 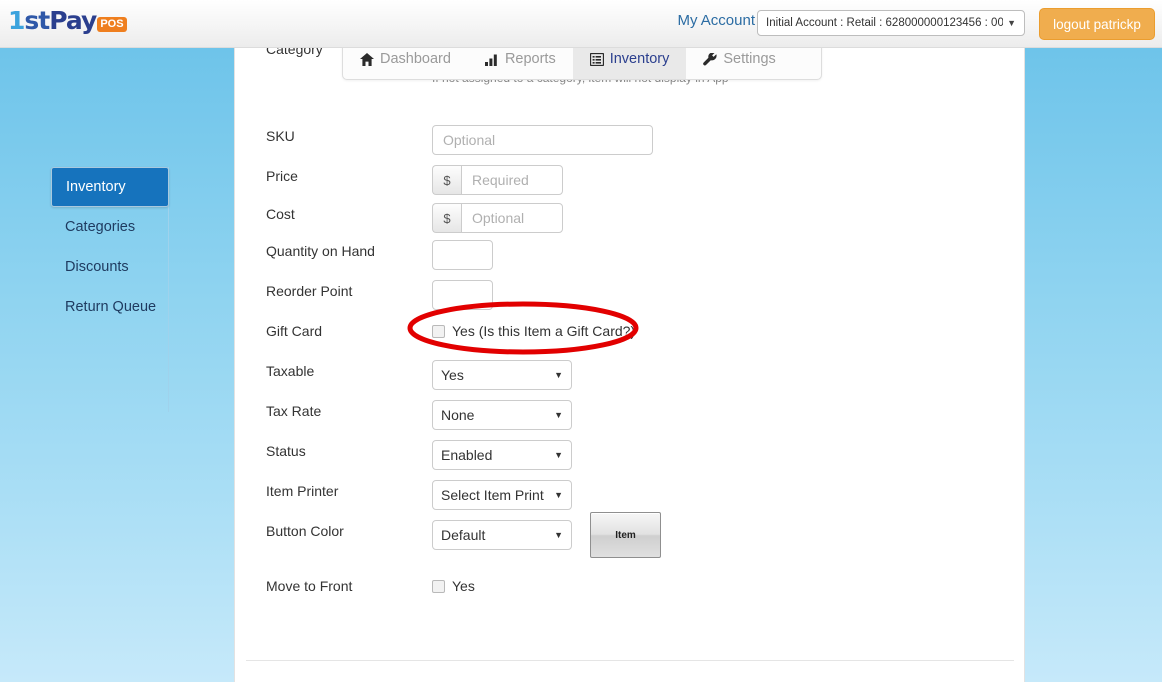 I want to click on app-logo: 1st Pay POS, so click(x=67, y=20).